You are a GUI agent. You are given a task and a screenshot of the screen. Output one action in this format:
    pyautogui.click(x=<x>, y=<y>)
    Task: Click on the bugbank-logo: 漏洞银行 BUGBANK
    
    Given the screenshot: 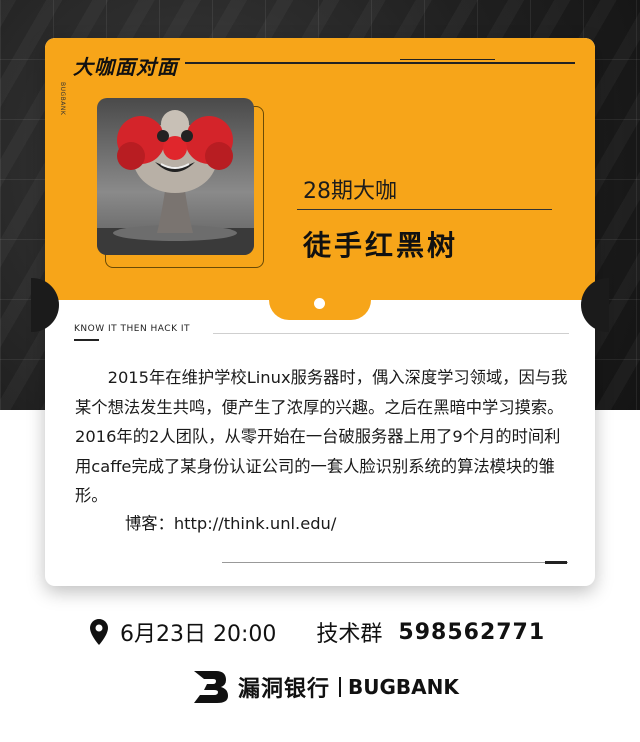 What is the action you would take?
    pyautogui.click(x=325, y=687)
    